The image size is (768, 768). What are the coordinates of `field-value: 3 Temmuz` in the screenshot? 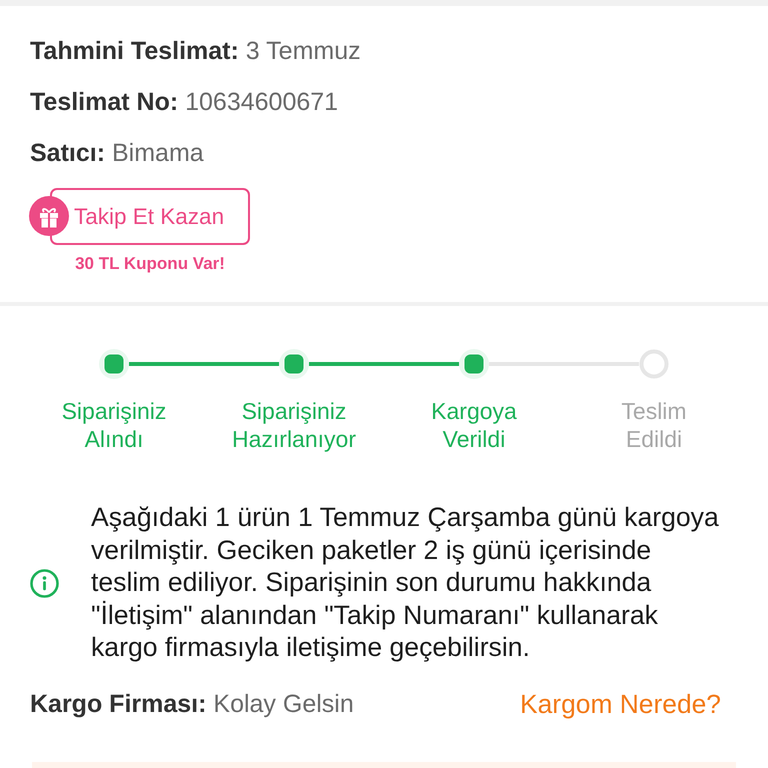 It's located at (303, 51).